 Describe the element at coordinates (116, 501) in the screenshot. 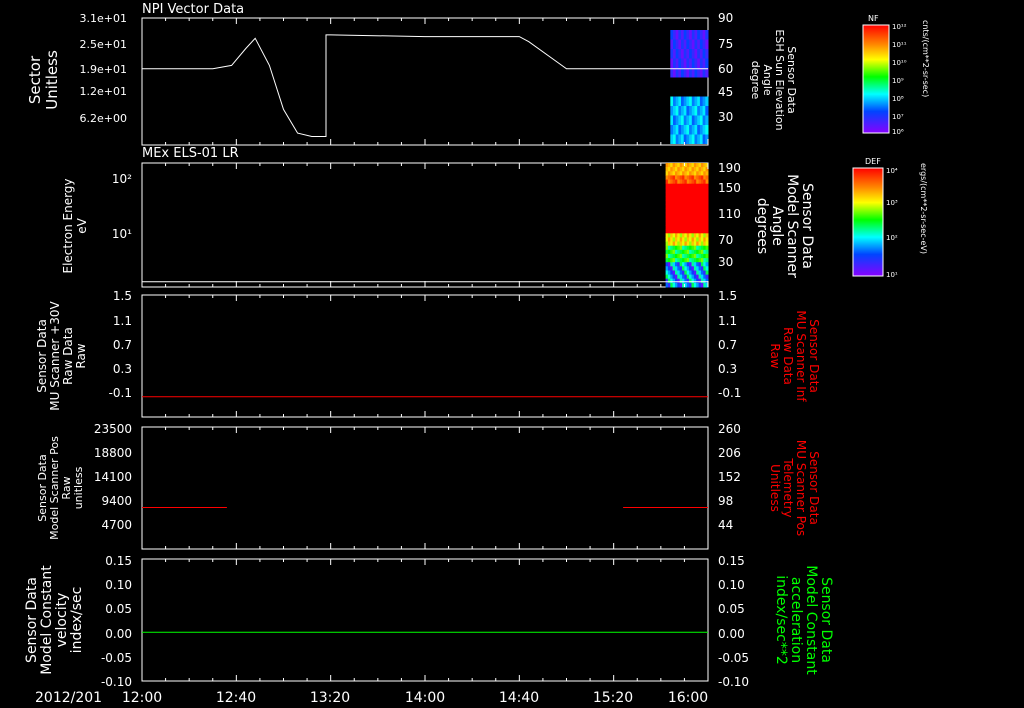

I see `p4-ytick-left-3: 9400` at that location.